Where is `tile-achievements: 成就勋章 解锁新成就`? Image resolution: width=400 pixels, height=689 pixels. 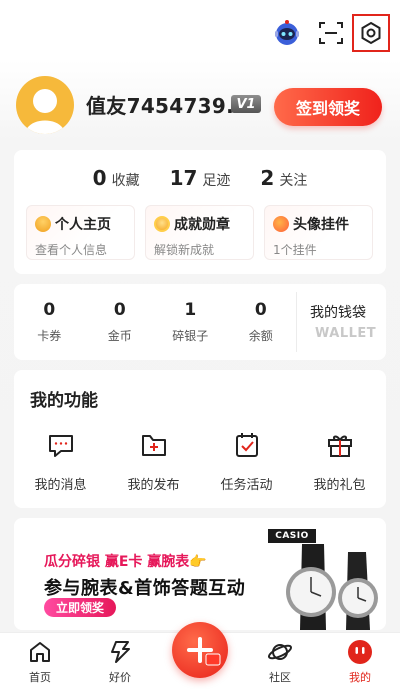
tile-achievements: 成就勋章 解锁新成就 is located at coordinates (199, 232).